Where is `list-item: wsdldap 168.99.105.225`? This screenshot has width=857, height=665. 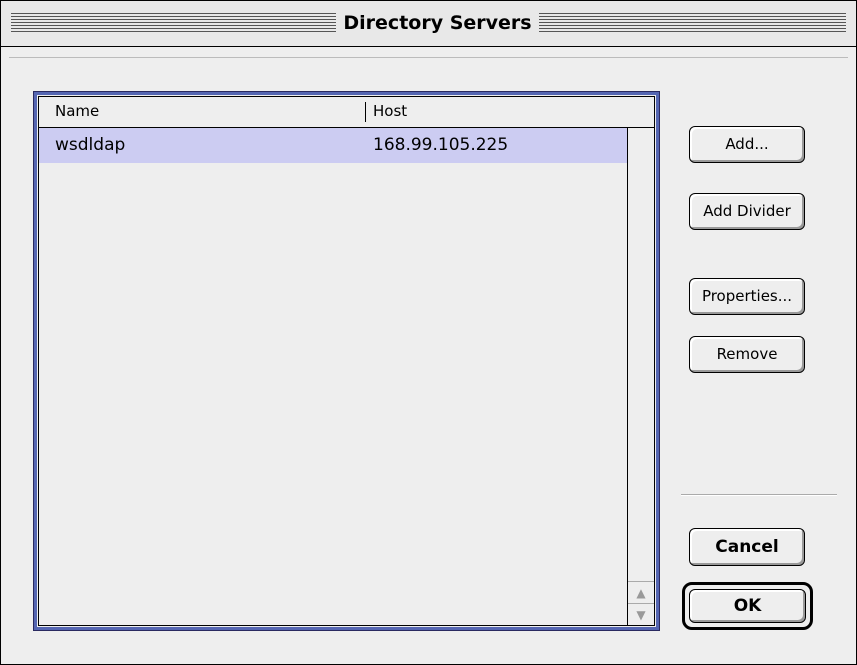
list-item: wsdldap 168.99.105.225 is located at coordinates (334, 145).